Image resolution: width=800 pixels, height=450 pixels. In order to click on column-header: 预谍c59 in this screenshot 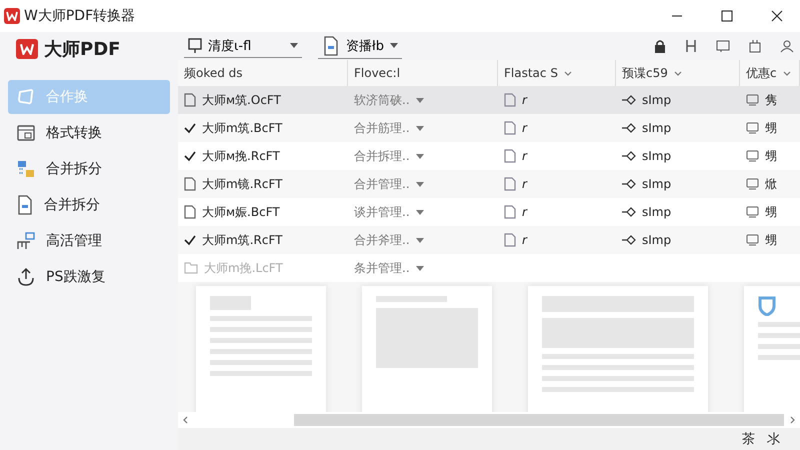, I will do `click(678, 73)`.